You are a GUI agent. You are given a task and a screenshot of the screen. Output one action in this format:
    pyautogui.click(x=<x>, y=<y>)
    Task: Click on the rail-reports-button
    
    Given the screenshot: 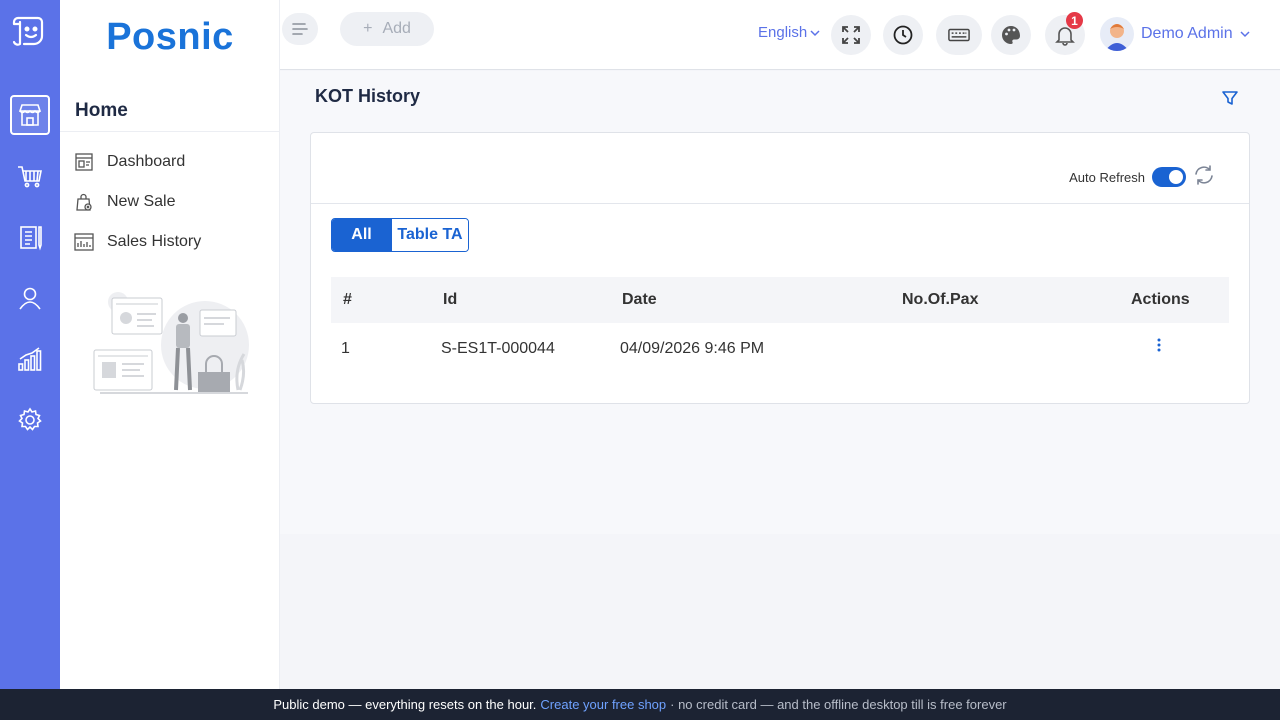 What is the action you would take?
    pyautogui.click(x=30, y=359)
    